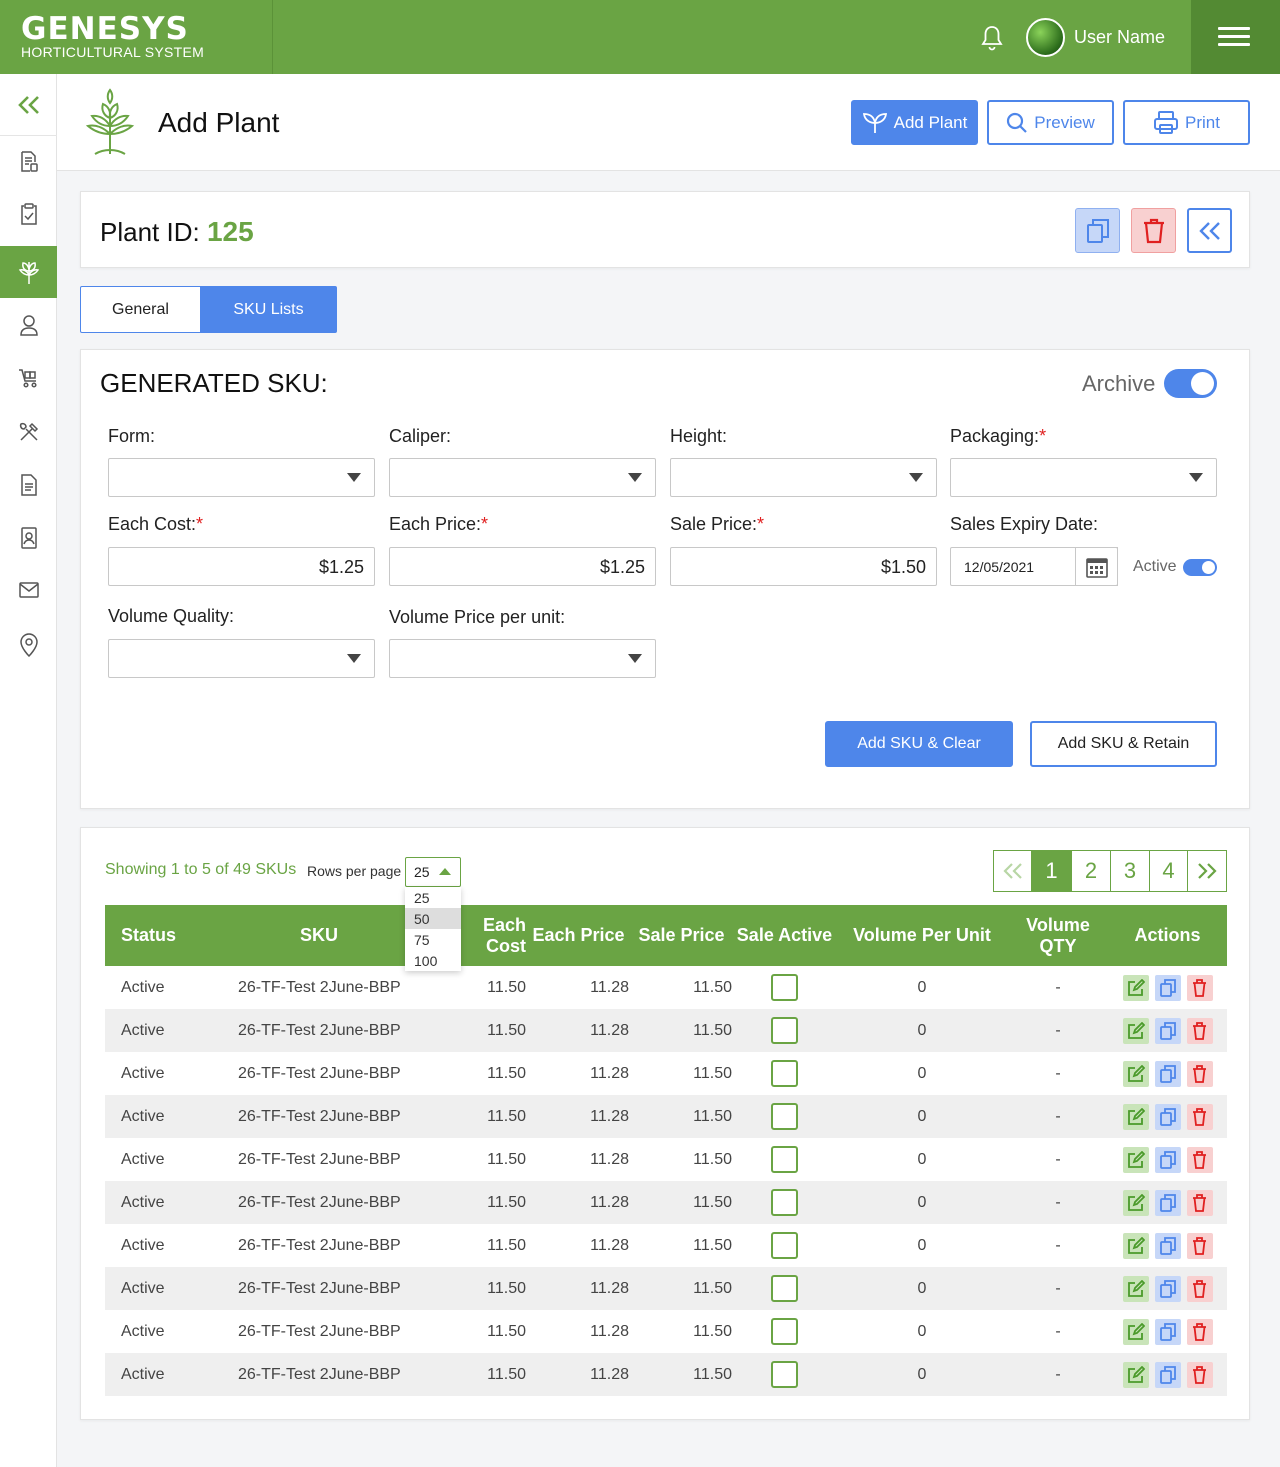 This screenshot has height=1467, width=1280. I want to click on sidebar-item-contacts, so click(28, 538).